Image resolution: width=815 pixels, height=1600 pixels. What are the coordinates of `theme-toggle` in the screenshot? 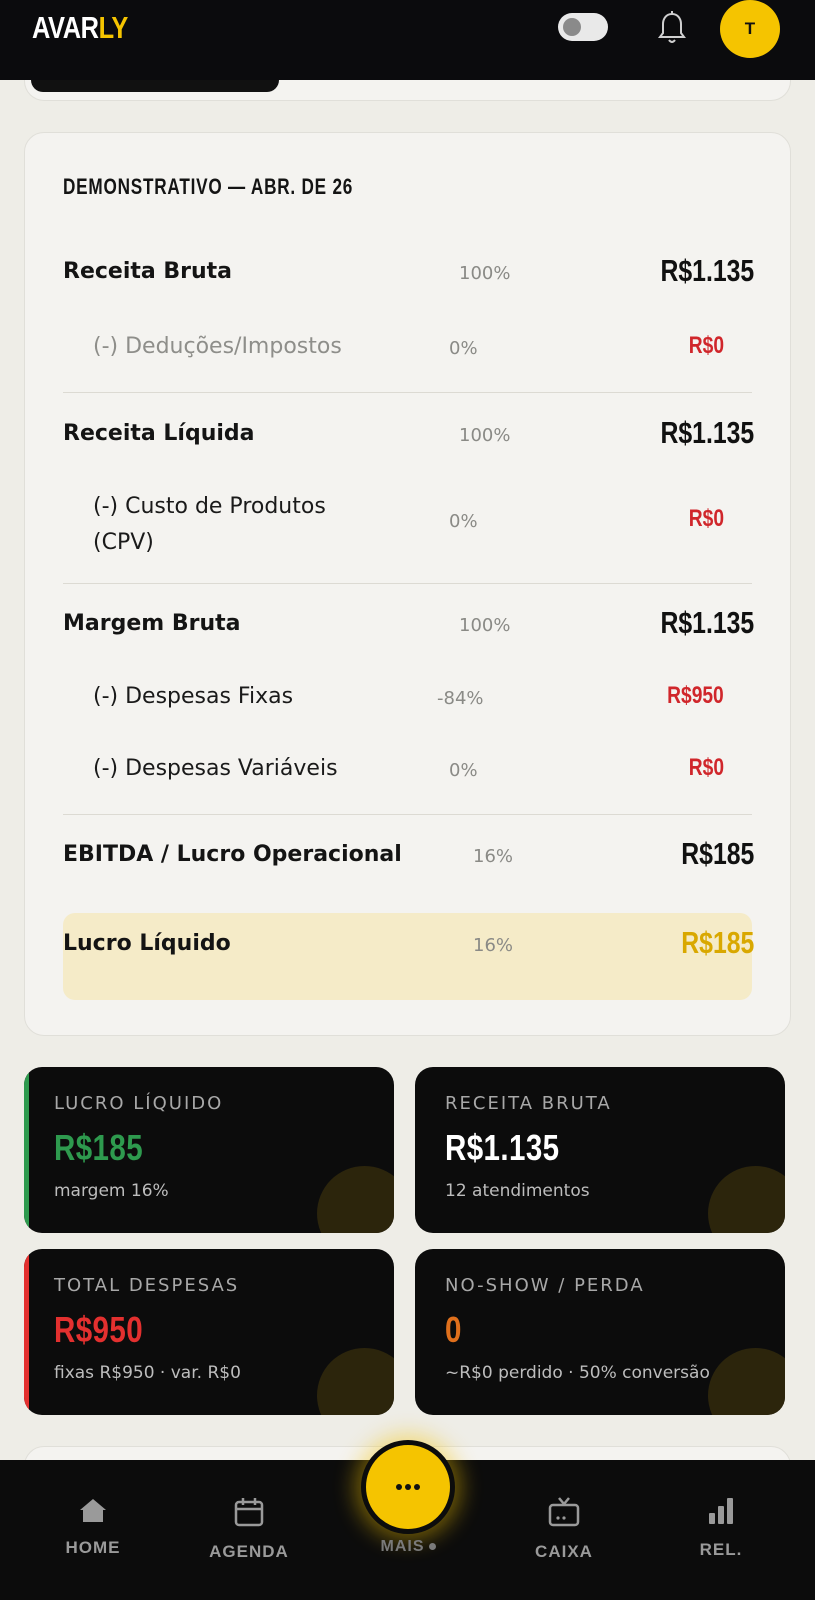 It's located at (583, 27).